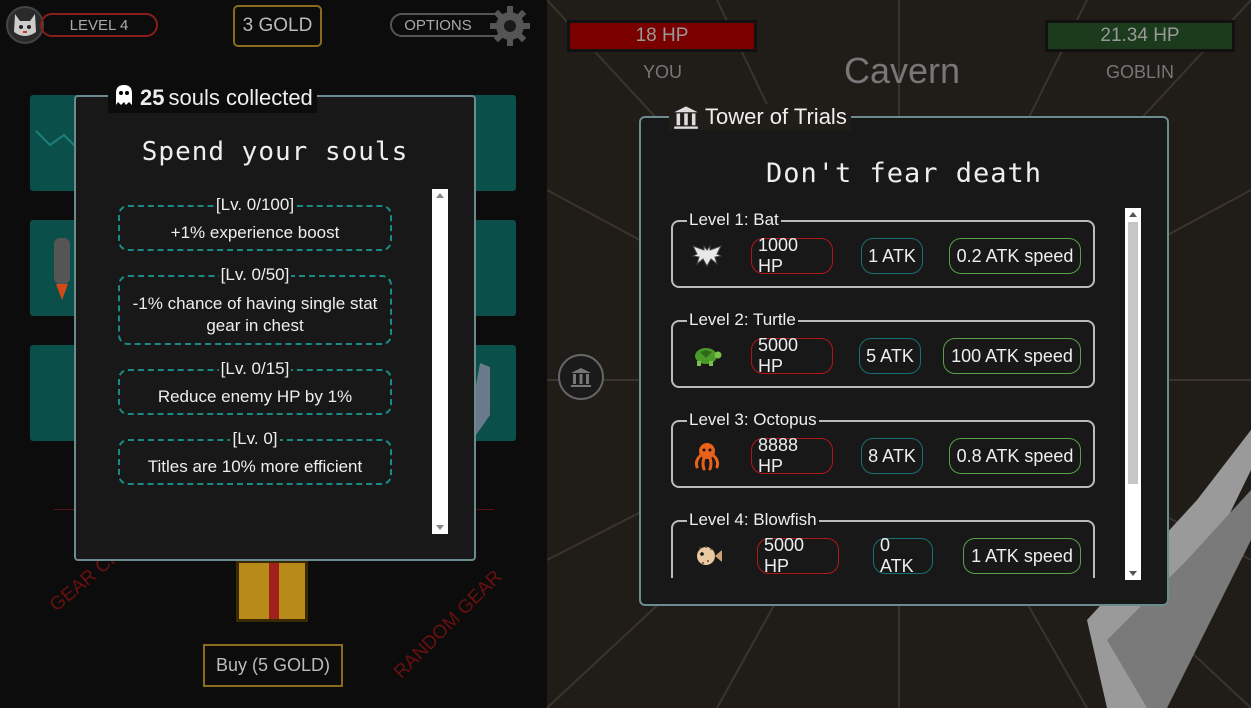 The image size is (1251, 708). I want to click on souls-collected-label: souls collected, so click(240, 97).